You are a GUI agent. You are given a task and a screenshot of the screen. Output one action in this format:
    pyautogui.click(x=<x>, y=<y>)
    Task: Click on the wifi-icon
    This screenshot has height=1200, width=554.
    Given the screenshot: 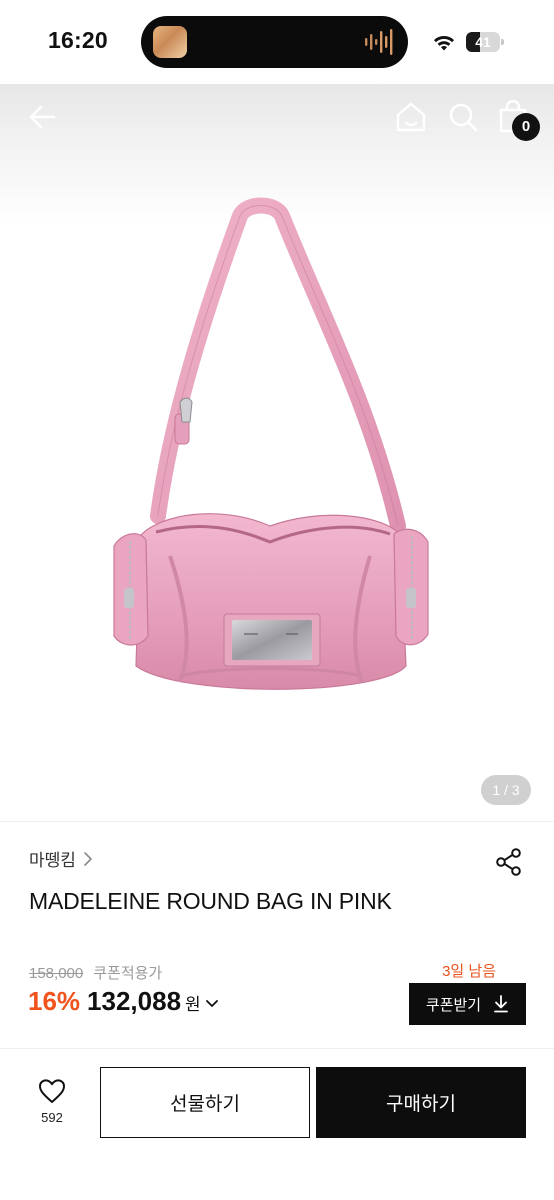 What is the action you would take?
    pyautogui.click(x=444, y=43)
    